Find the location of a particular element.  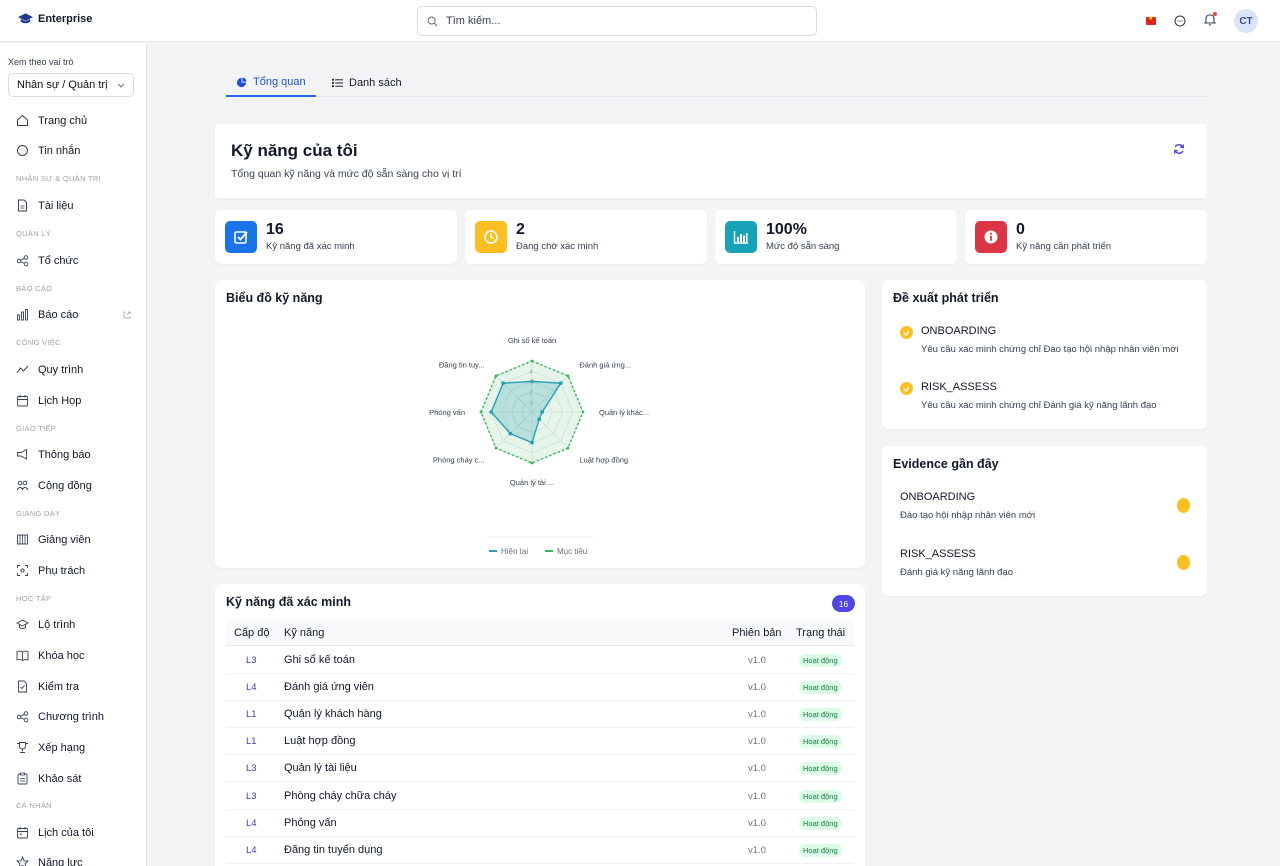

table-row: L4 Đánh giá ứng viên v1.0 Hoạt động is located at coordinates (540, 688).